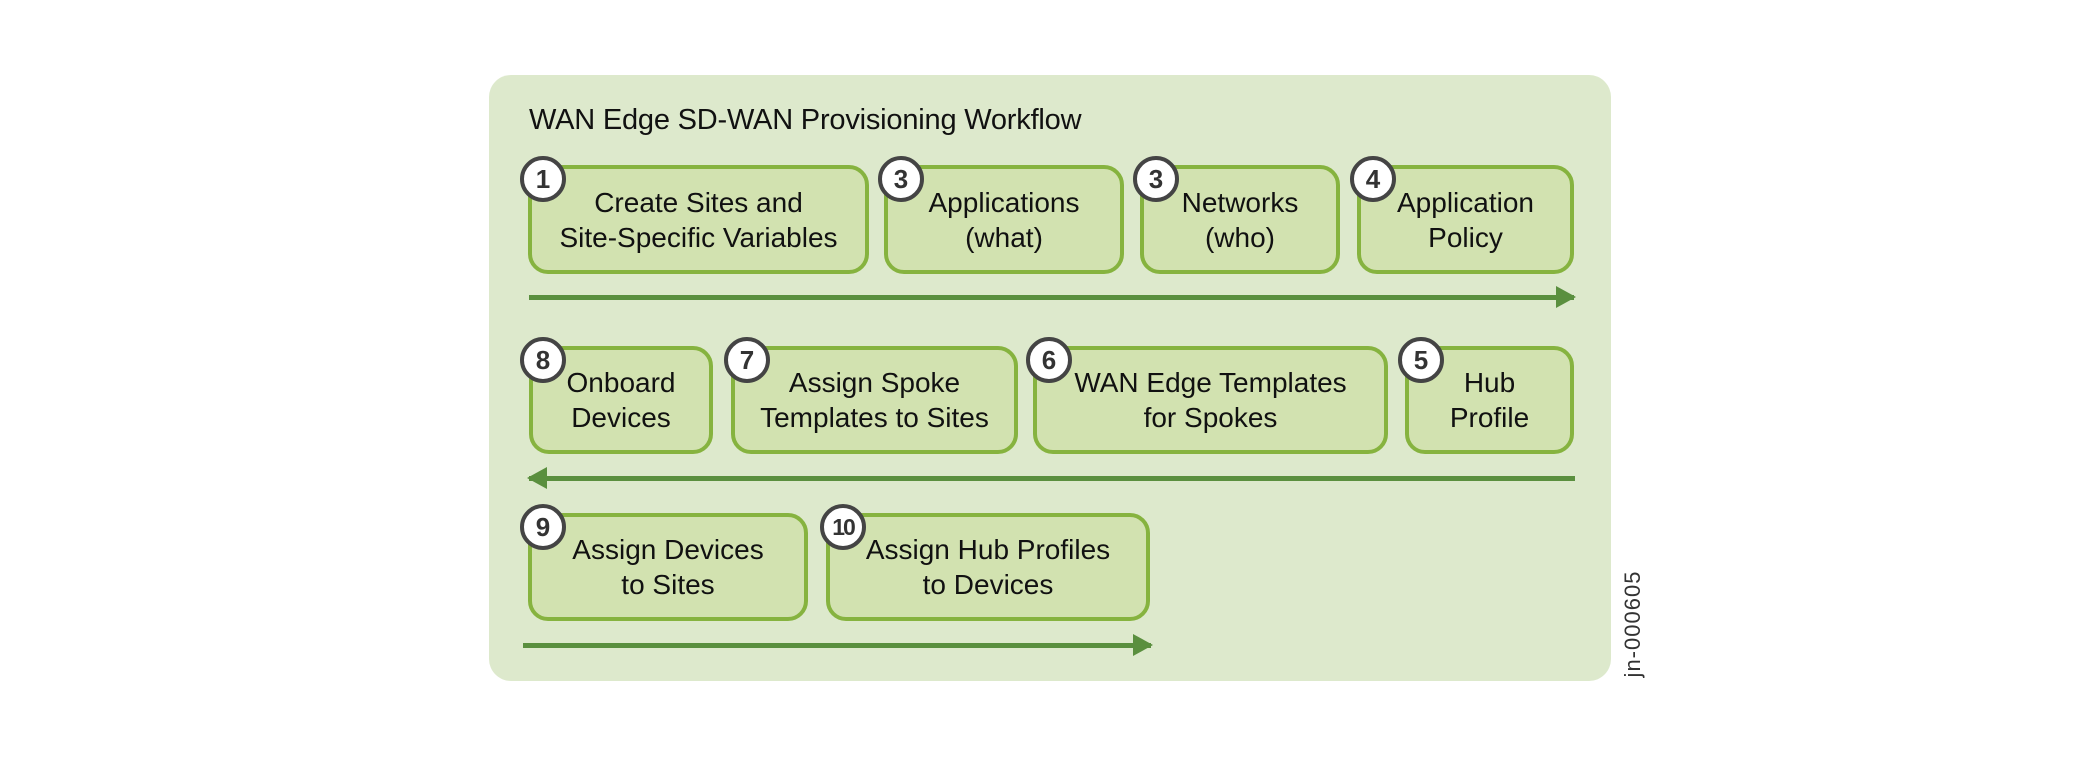  Describe the element at coordinates (843, 527) in the screenshot. I see `step-10-number-badge: 10` at that location.